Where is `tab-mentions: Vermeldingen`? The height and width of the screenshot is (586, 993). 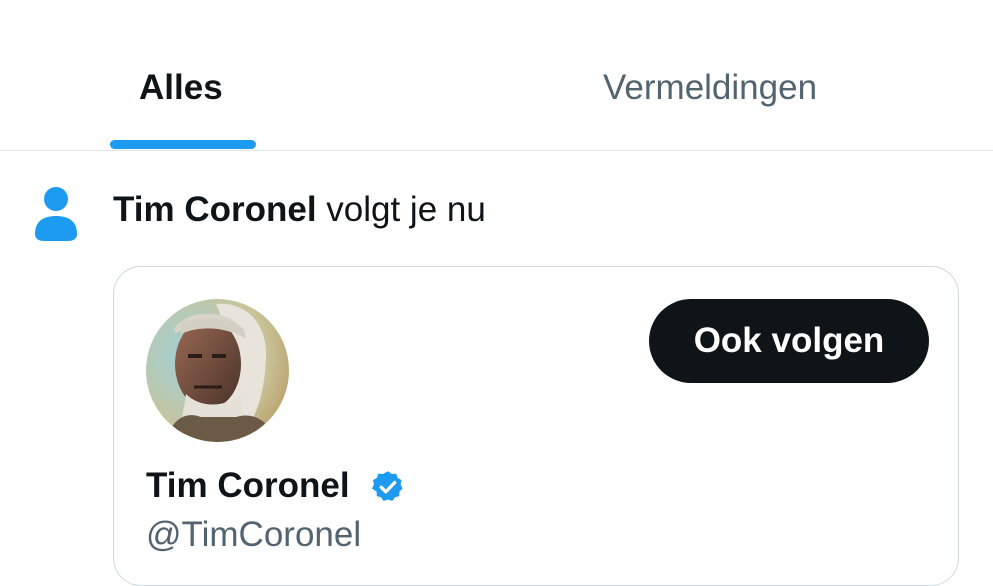
tab-mentions: Vermeldingen is located at coordinates (710, 88).